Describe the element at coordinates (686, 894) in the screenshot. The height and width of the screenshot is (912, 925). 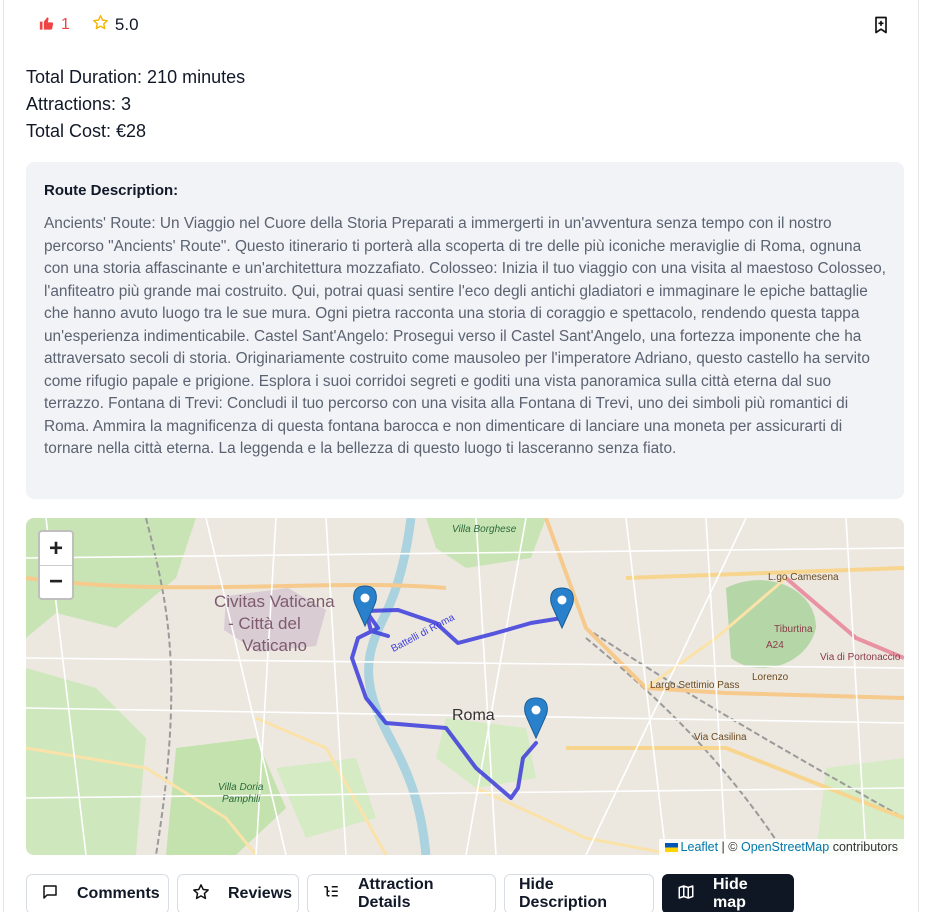
I see `map-icon` at that location.